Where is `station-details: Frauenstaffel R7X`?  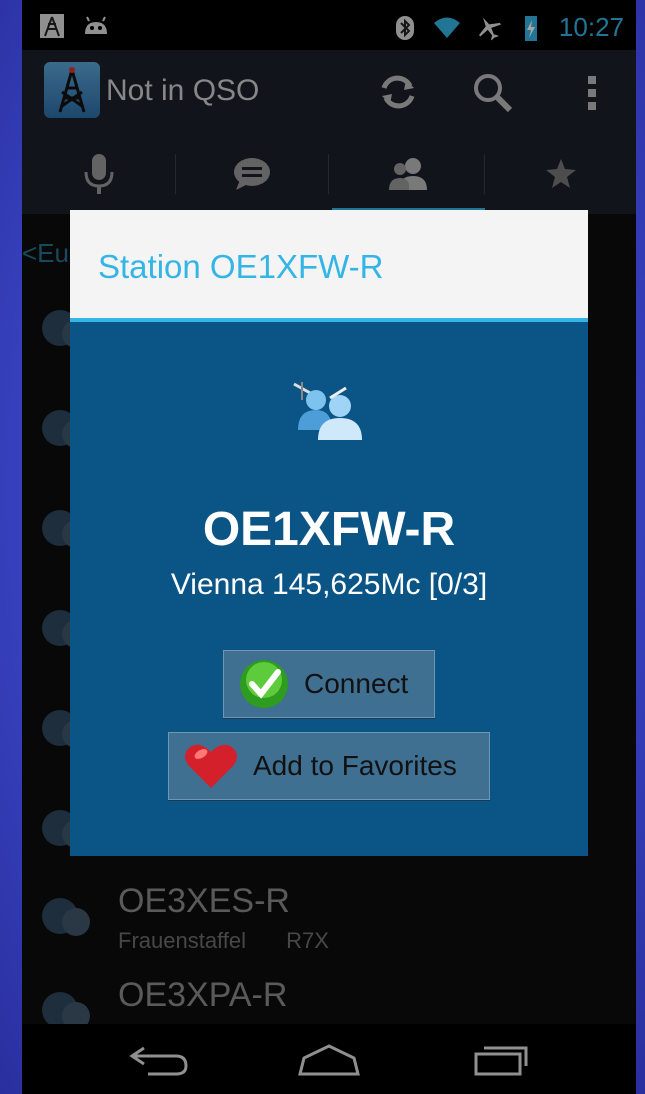
station-details: Frauenstaffel R7X is located at coordinates (240, 941).